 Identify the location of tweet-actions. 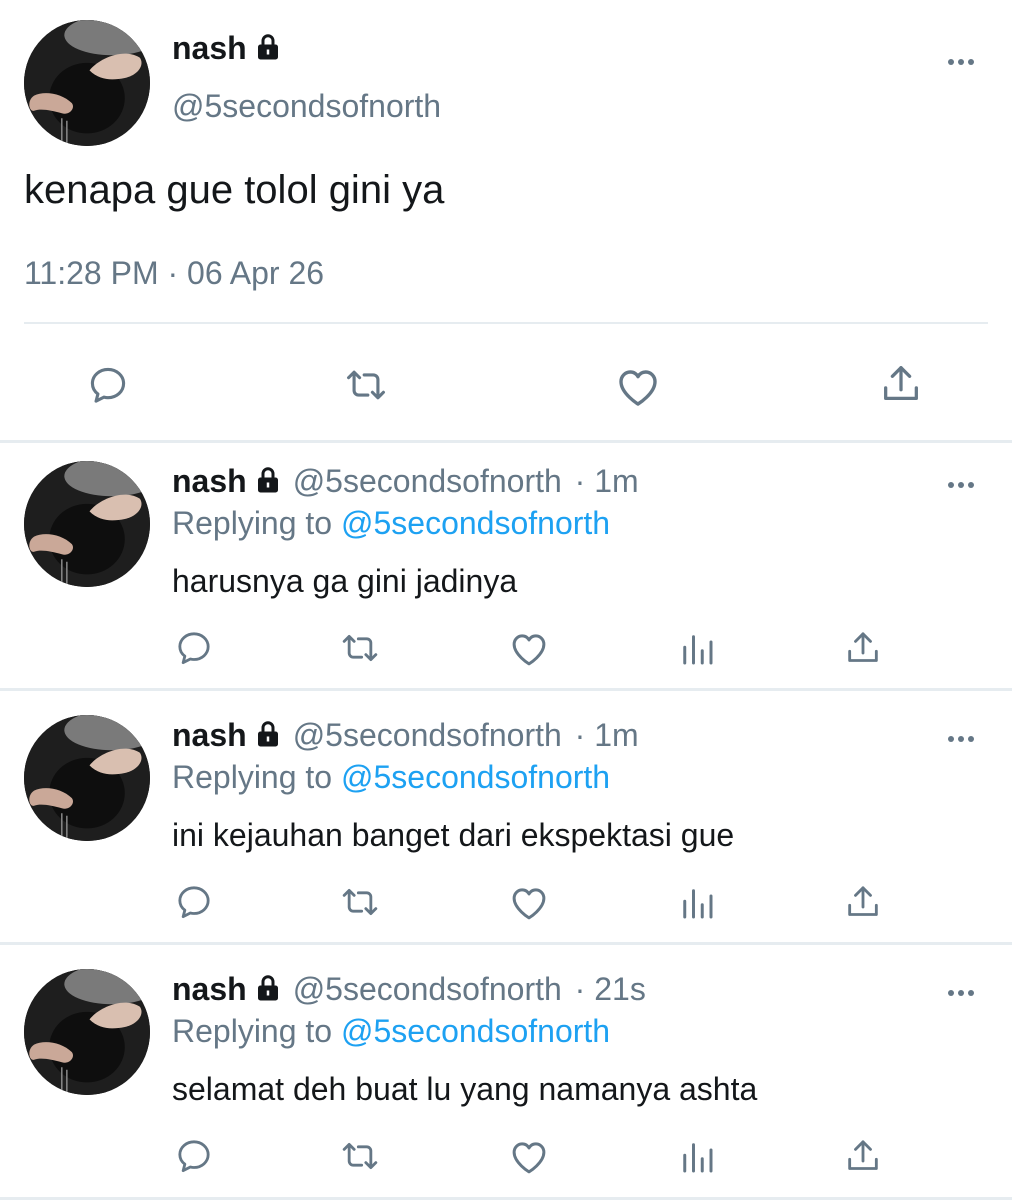
(506, 385).